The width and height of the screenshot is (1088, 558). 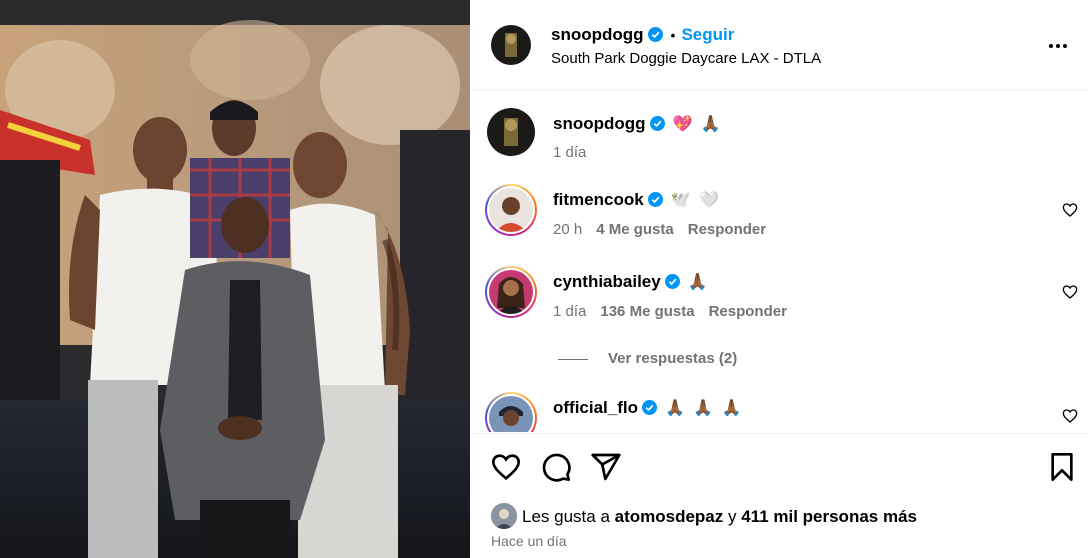 What do you see at coordinates (1058, 46) in the screenshot?
I see `more-horizontal-icon` at bounding box center [1058, 46].